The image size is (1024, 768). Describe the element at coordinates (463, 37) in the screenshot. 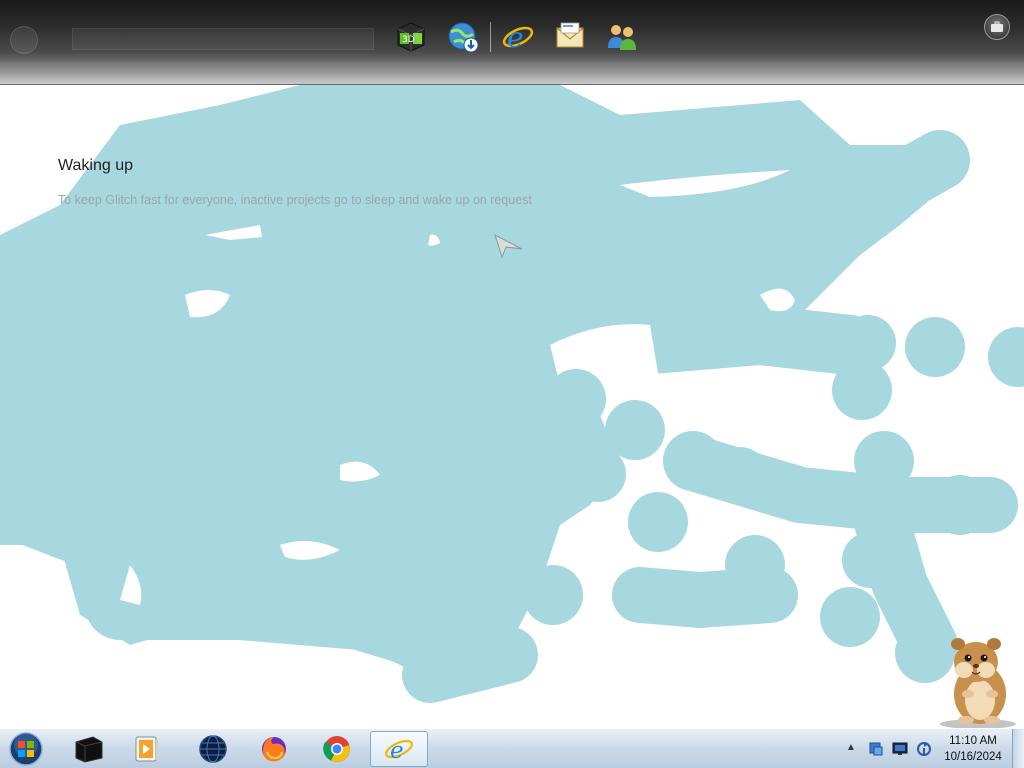

I see `globe-download-icon` at that location.